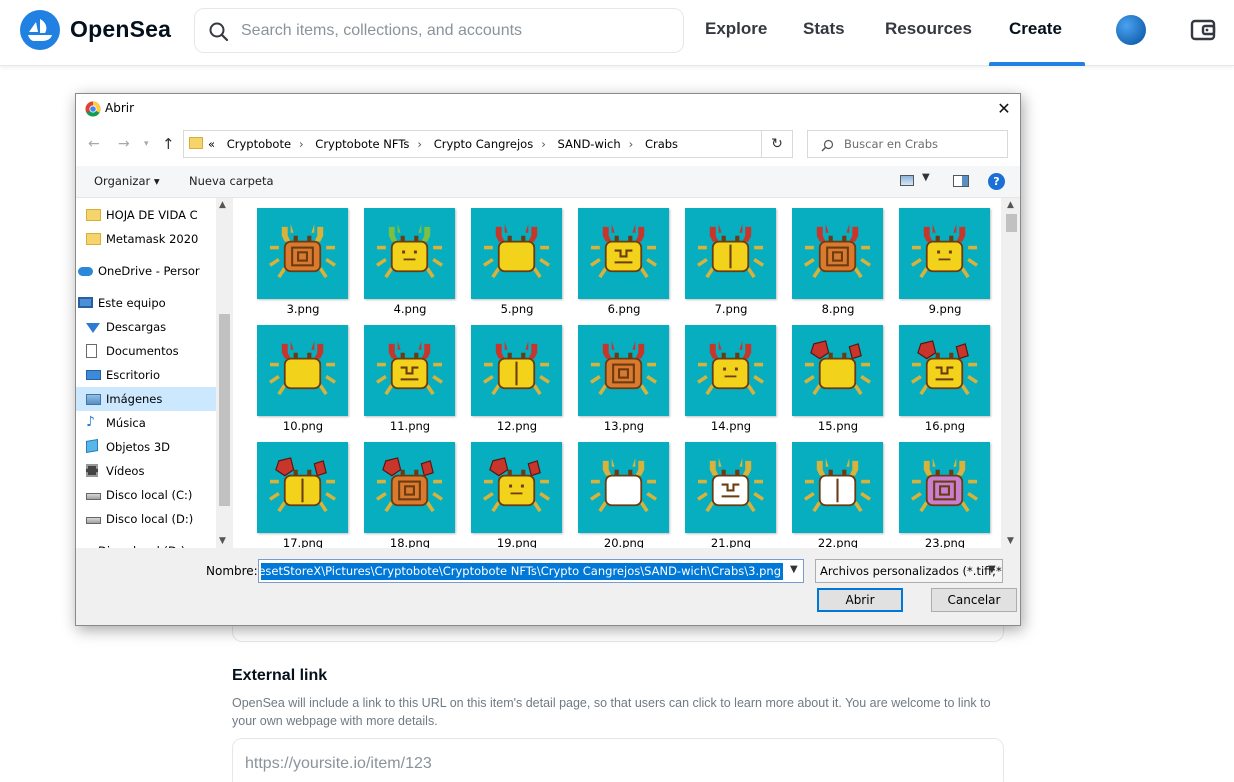  I want to click on file-tile: 10.png, so click(303, 376).